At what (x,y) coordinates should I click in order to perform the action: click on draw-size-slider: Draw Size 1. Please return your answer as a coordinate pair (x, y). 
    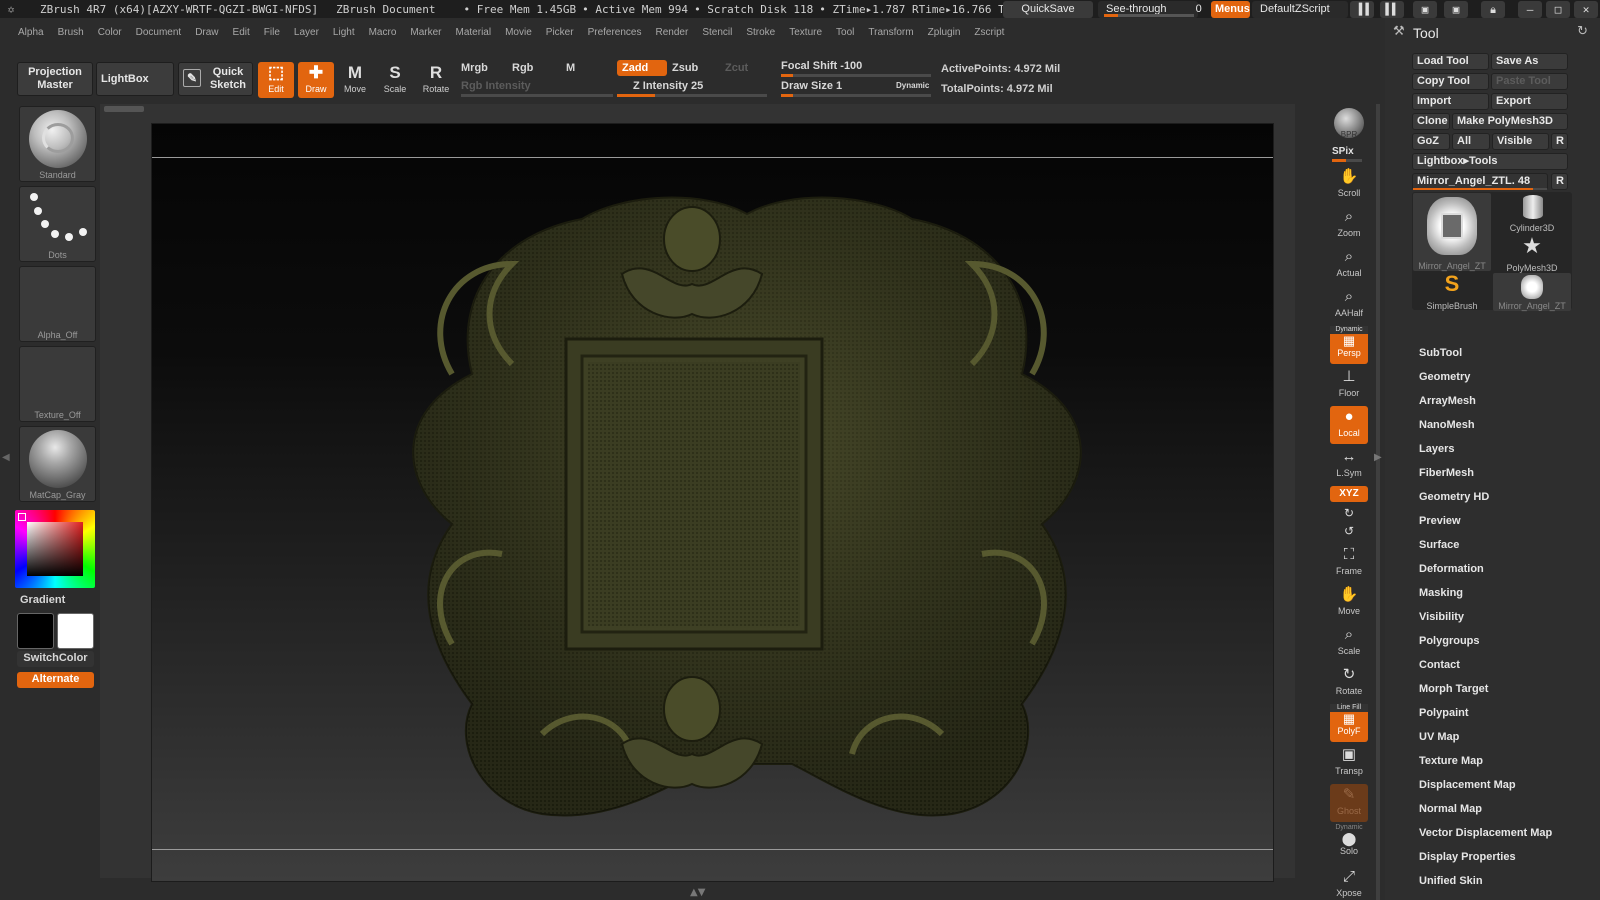
    Looking at the image, I should click on (811, 86).